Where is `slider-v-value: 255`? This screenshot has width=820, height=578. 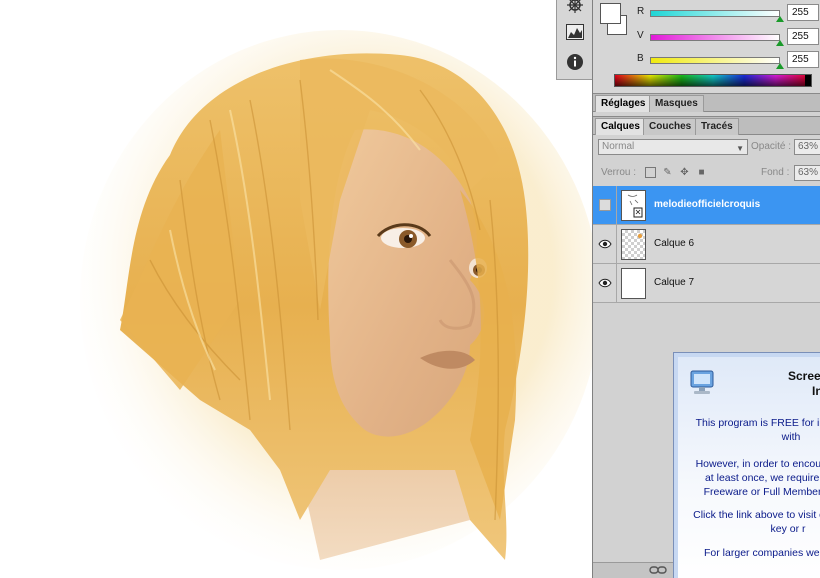
slider-v-value: 255 is located at coordinates (803, 36).